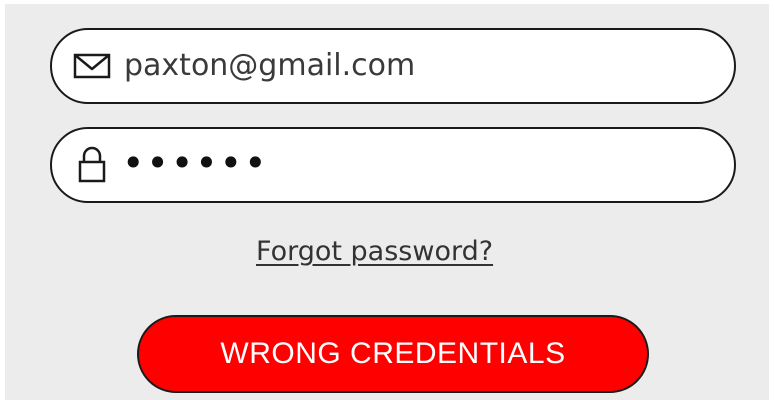  I want to click on forgot-password-link: Forgot password?, so click(374, 251).